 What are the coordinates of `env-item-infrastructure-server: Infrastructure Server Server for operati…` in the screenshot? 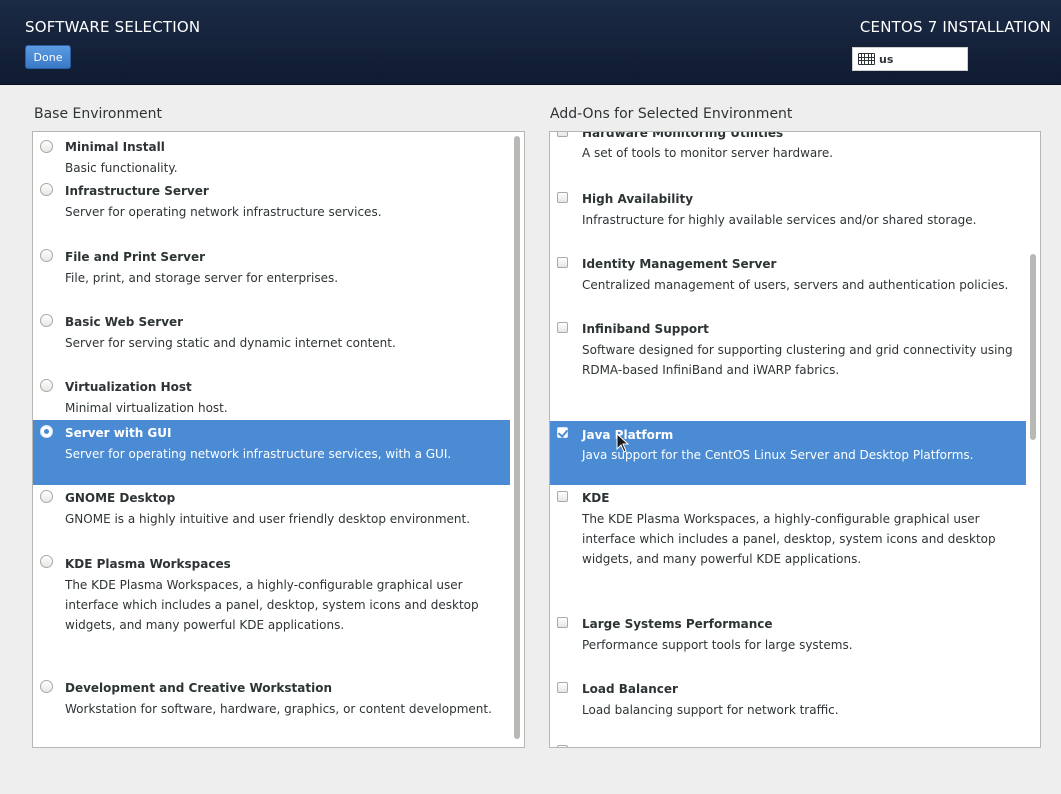 It's located at (271, 211).